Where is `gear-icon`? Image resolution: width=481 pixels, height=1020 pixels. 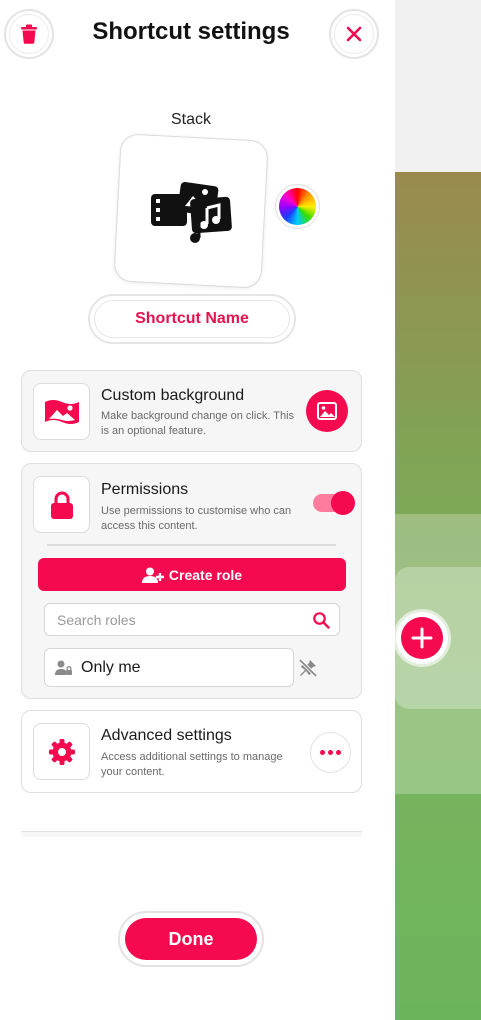 gear-icon is located at coordinates (61, 751).